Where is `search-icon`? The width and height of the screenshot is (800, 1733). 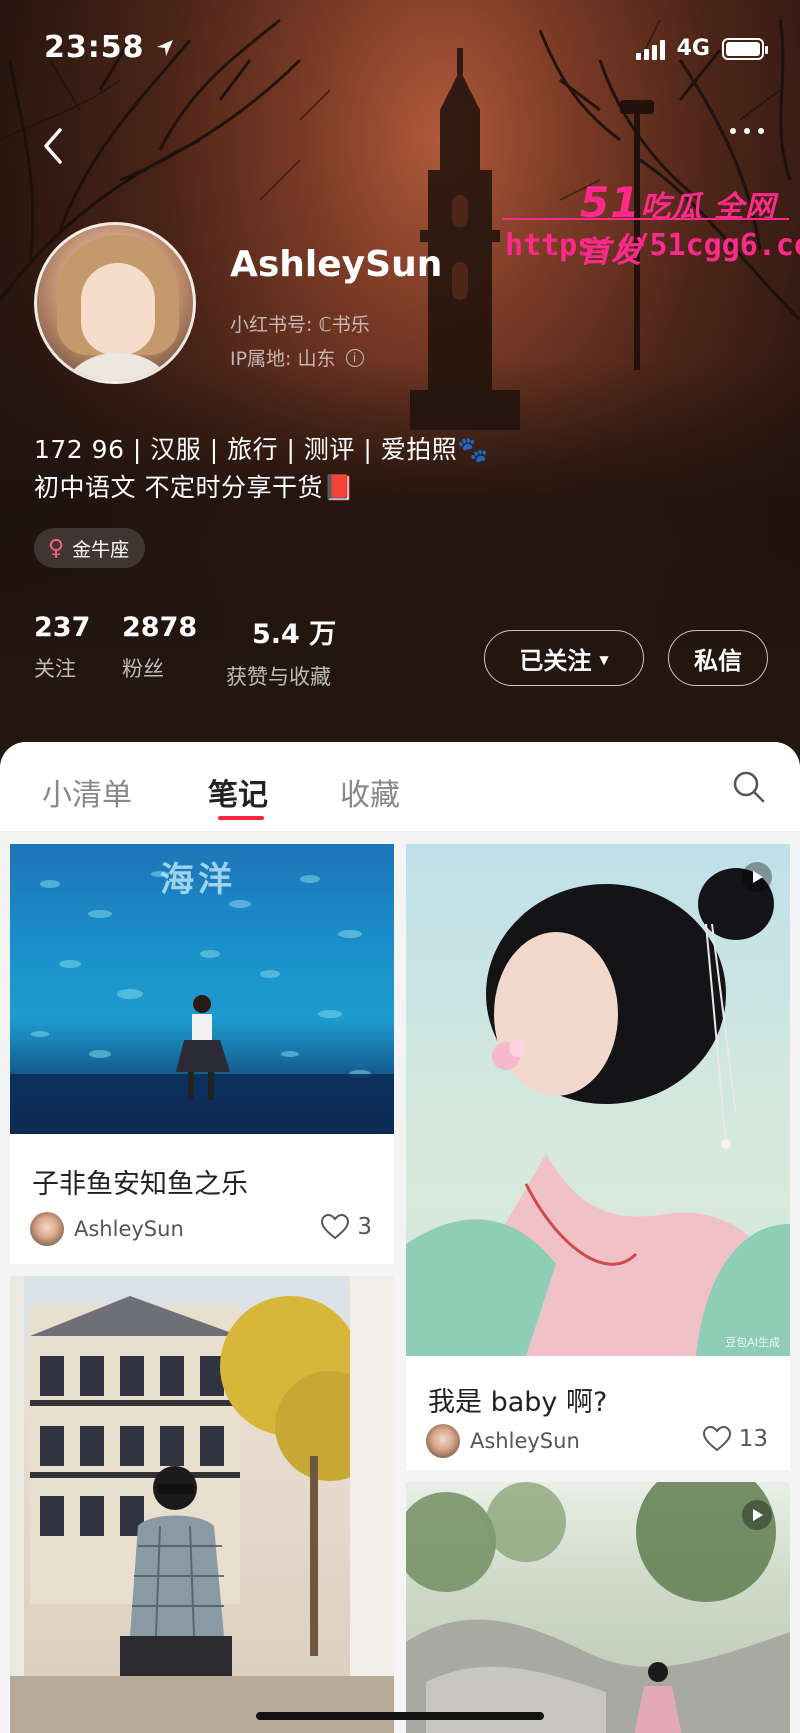 search-icon is located at coordinates (749, 787).